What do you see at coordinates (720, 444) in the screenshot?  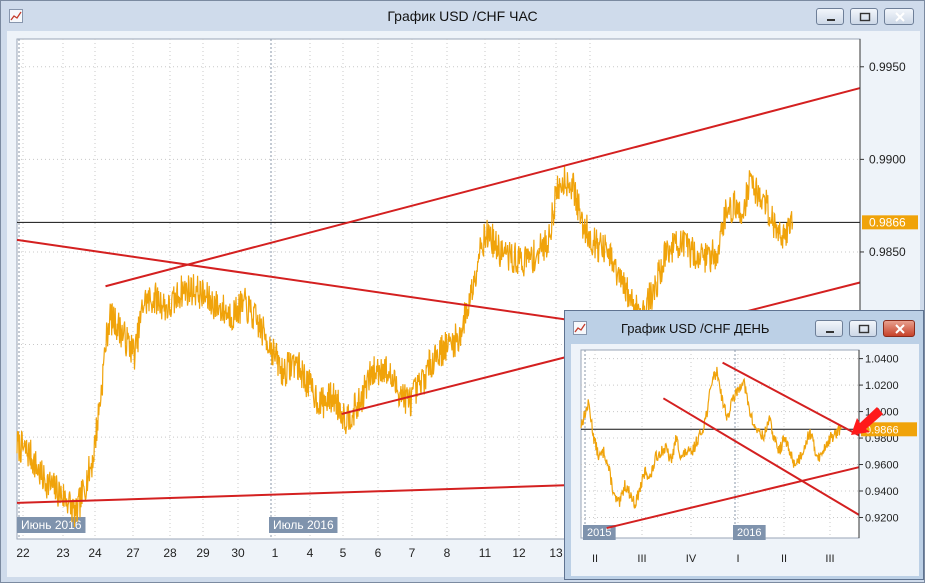 I see `daily-plot-area` at bounding box center [720, 444].